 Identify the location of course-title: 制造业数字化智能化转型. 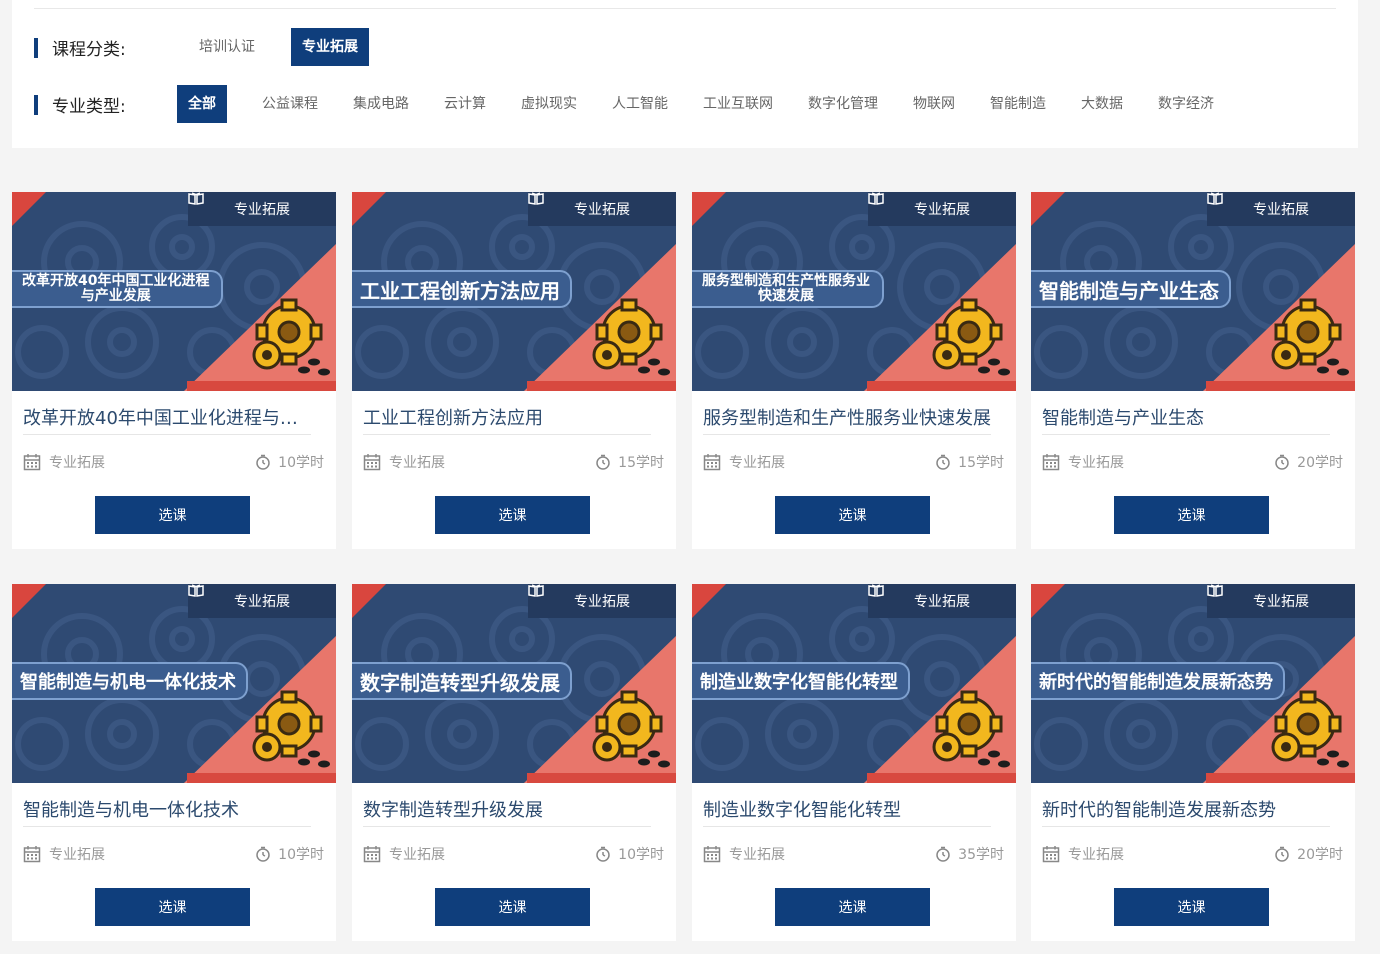
(848, 809).